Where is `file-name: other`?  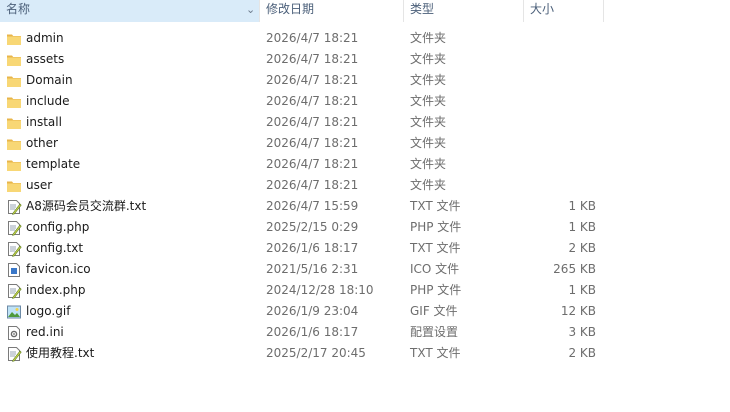
file-name: other is located at coordinates (42, 143).